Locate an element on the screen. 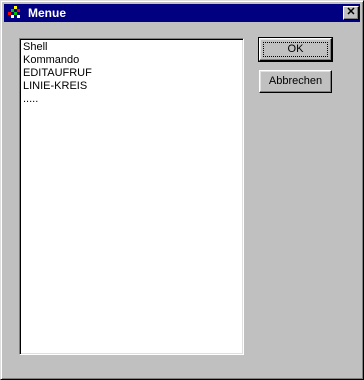  list-item: EDITAUFRUF is located at coordinates (131, 73).